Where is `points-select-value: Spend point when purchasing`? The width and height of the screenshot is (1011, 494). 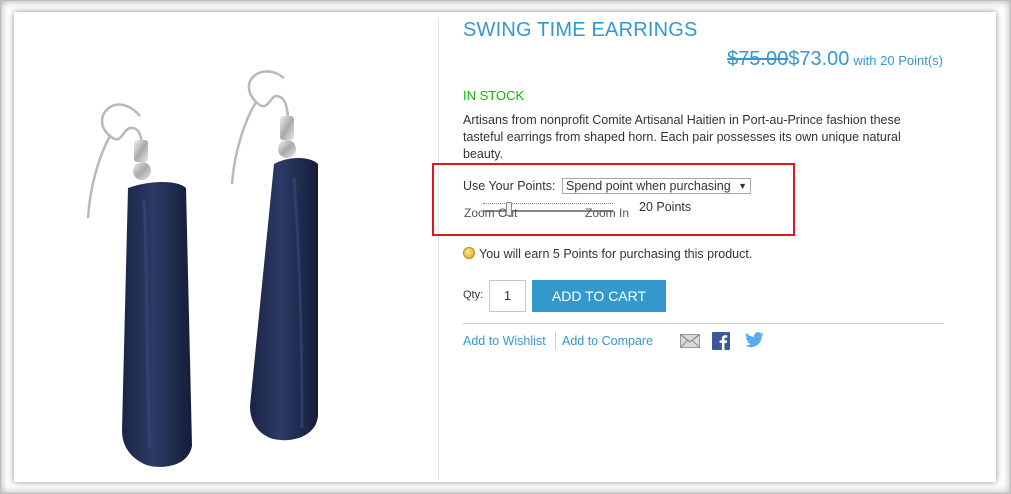 points-select-value: Spend point when purchasing is located at coordinates (648, 186).